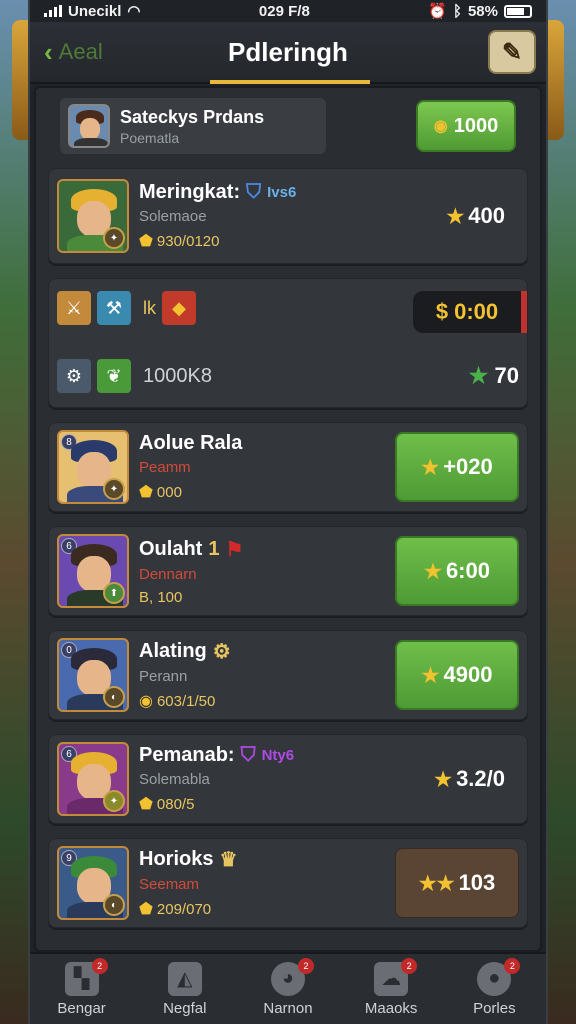 The image size is (576, 1024). Describe the element at coordinates (93, 467) in the screenshot. I see `hero-avatar: 8 ✦` at that location.